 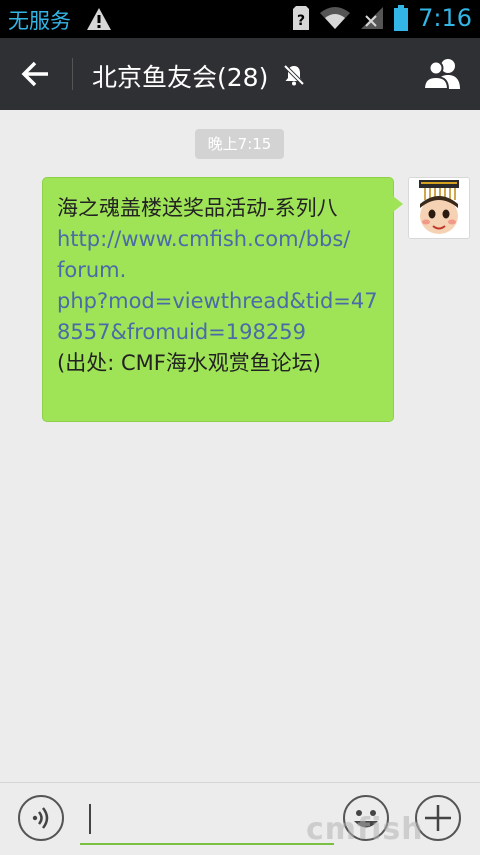 I want to click on watermark: cmfish, so click(x=365, y=829).